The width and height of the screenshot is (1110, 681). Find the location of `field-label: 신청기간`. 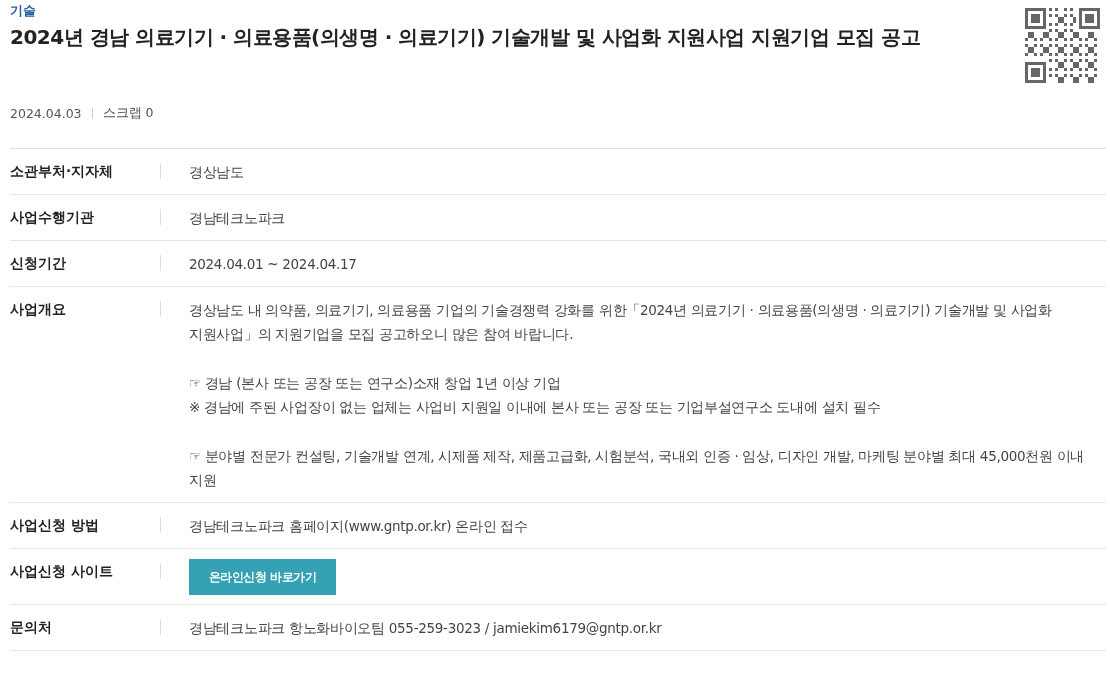

field-label: 신청기간 is located at coordinates (38, 263).